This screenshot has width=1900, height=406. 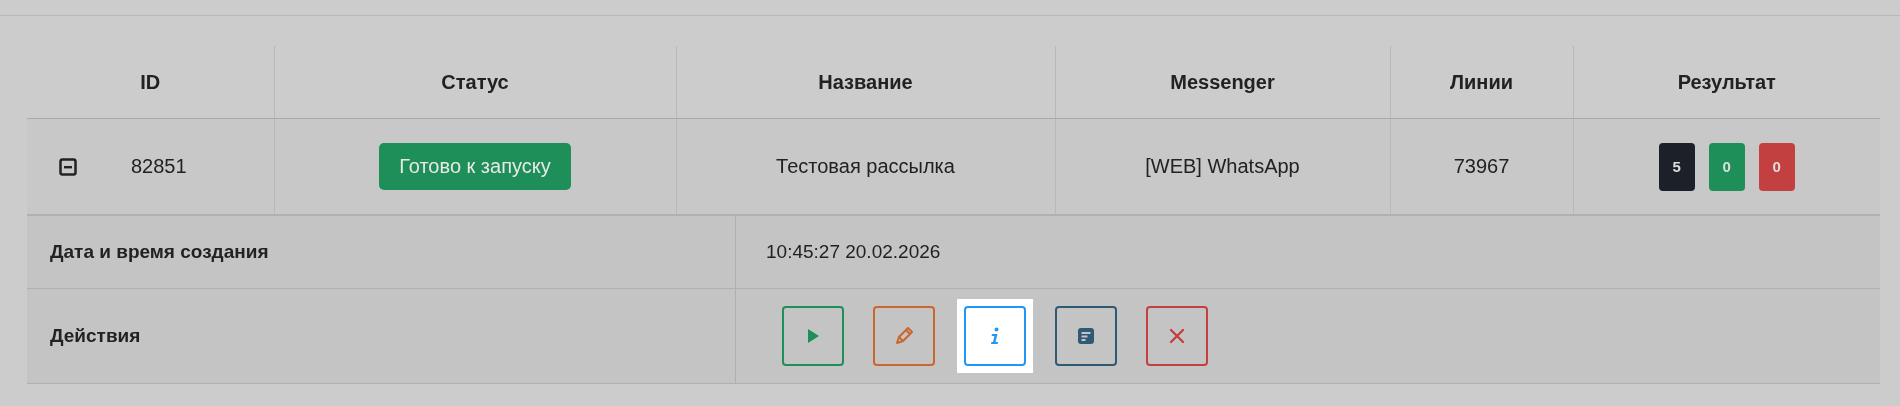 I want to click on table-cell: 73967, so click(x=1481, y=166).